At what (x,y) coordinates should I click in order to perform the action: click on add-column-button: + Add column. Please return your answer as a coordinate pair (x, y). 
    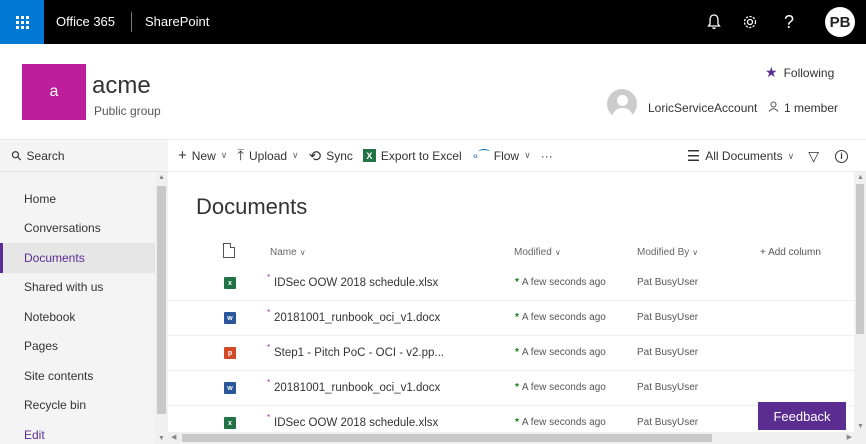
    Looking at the image, I should click on (790, 252).